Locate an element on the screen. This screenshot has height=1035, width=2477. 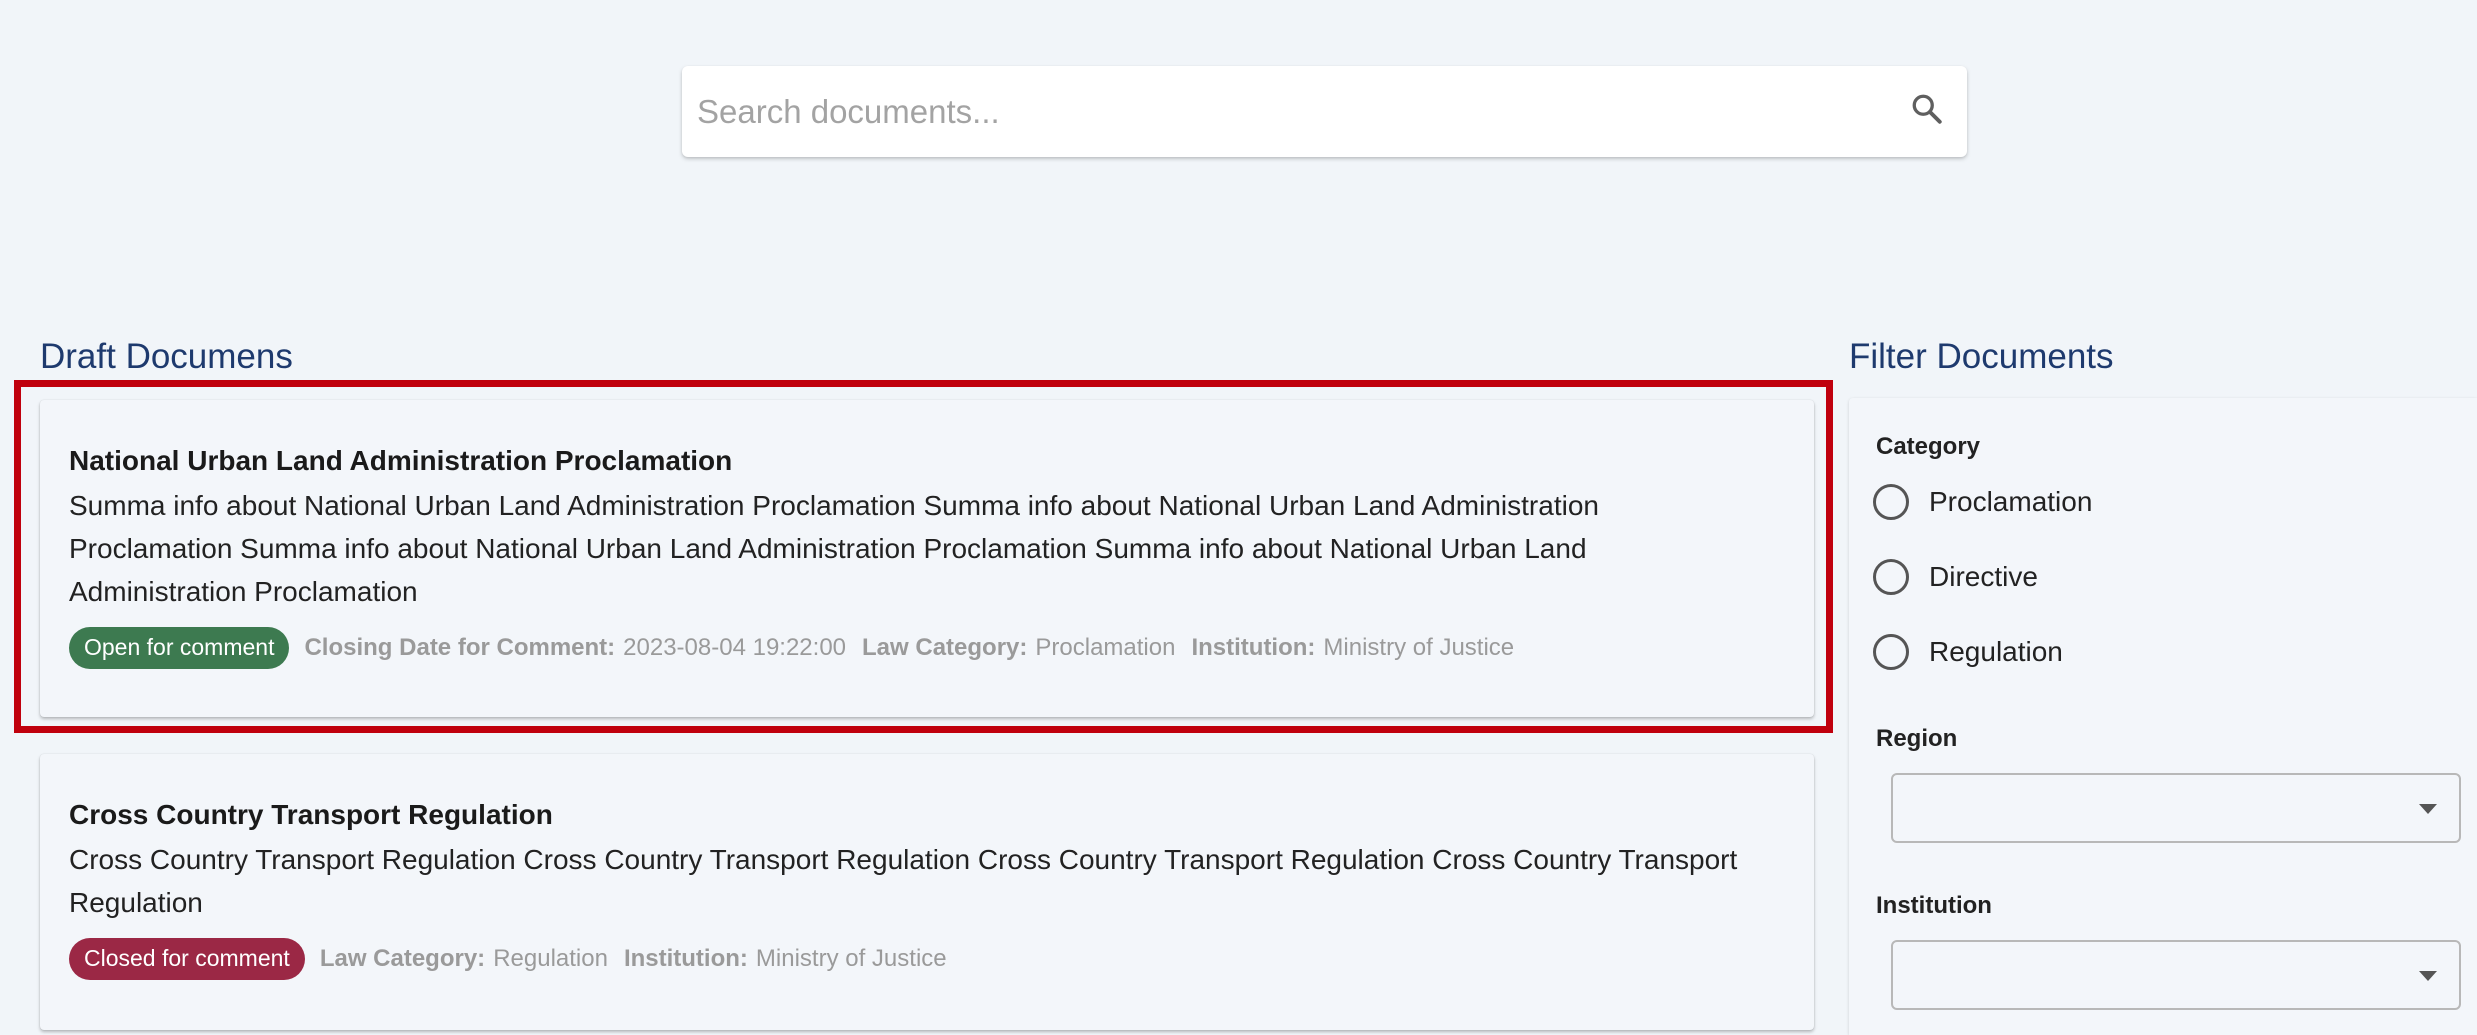
status-badge: Open for comment is located at coordinates (179, 648).